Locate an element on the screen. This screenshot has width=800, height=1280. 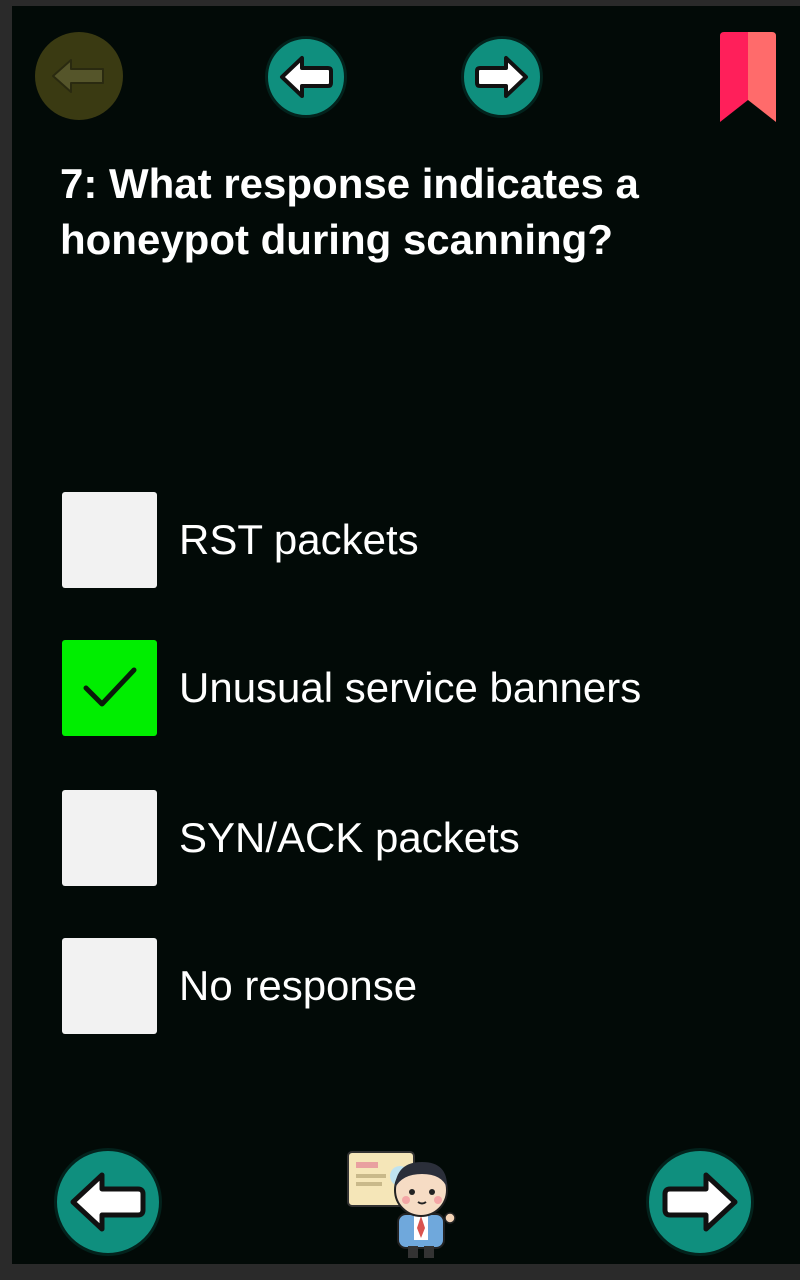
answer-label: Unusual service banners is located at coordinates (410, 687).